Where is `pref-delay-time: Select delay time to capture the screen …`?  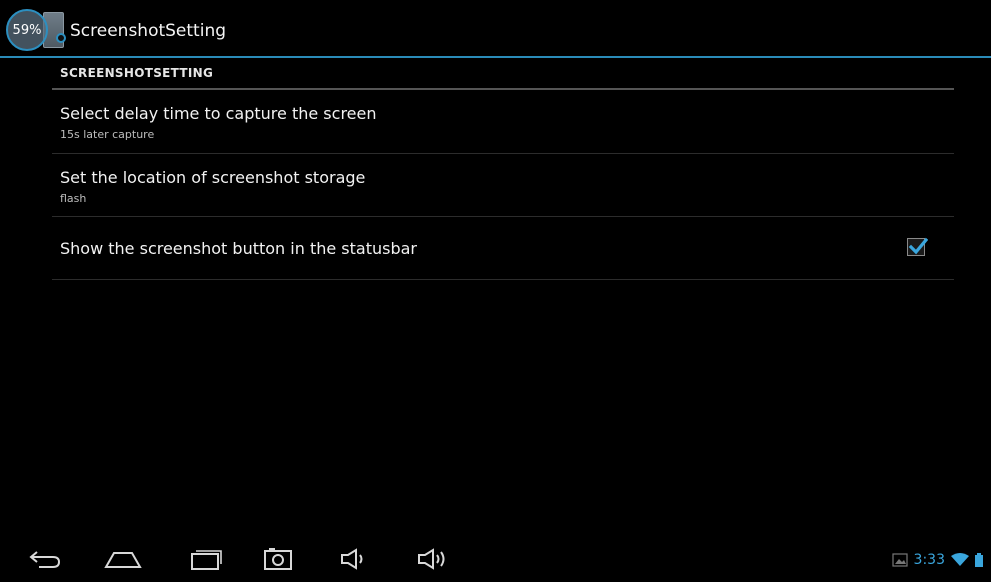 pref-delay-time: Select delay time to capture the screen … is located at coordinates (503, 121).